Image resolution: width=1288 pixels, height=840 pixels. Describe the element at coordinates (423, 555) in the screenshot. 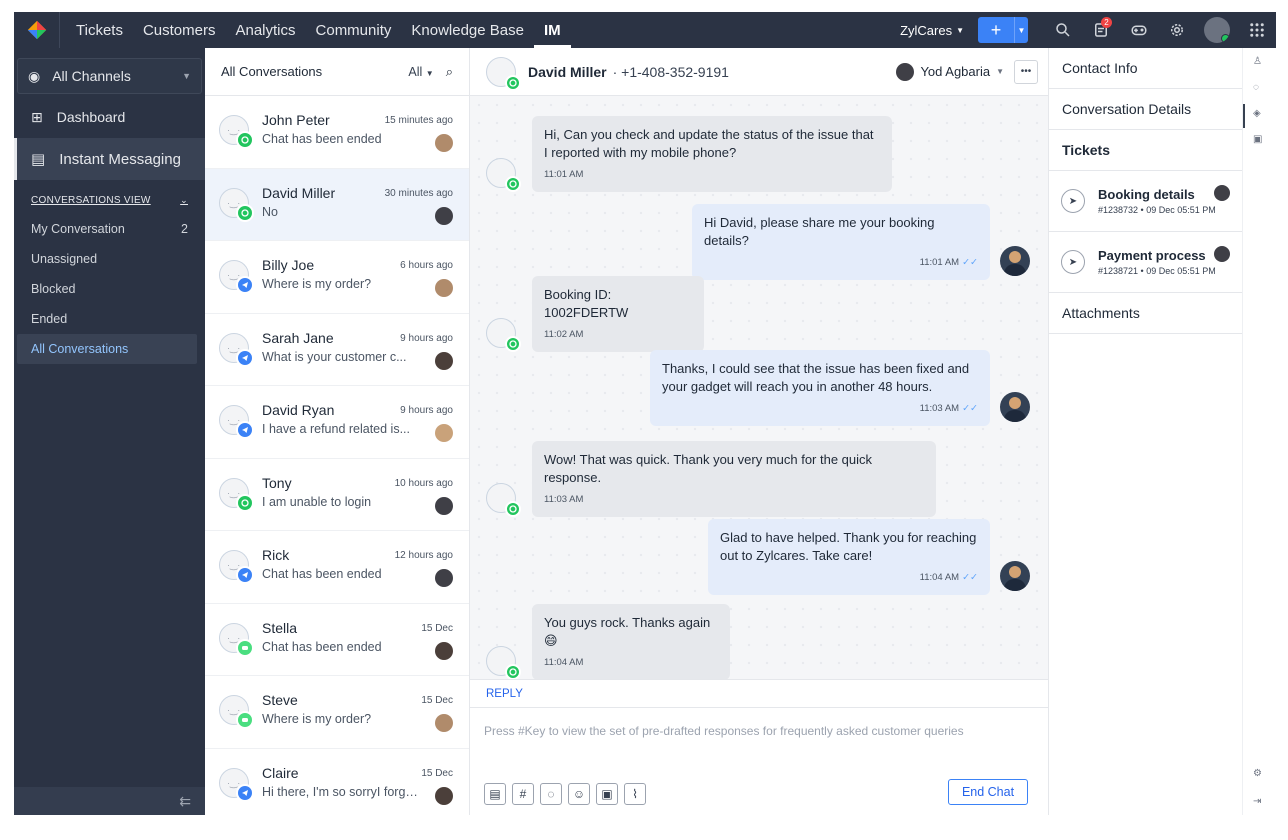

I see `conversation-time: 12 hours ago` at that location.